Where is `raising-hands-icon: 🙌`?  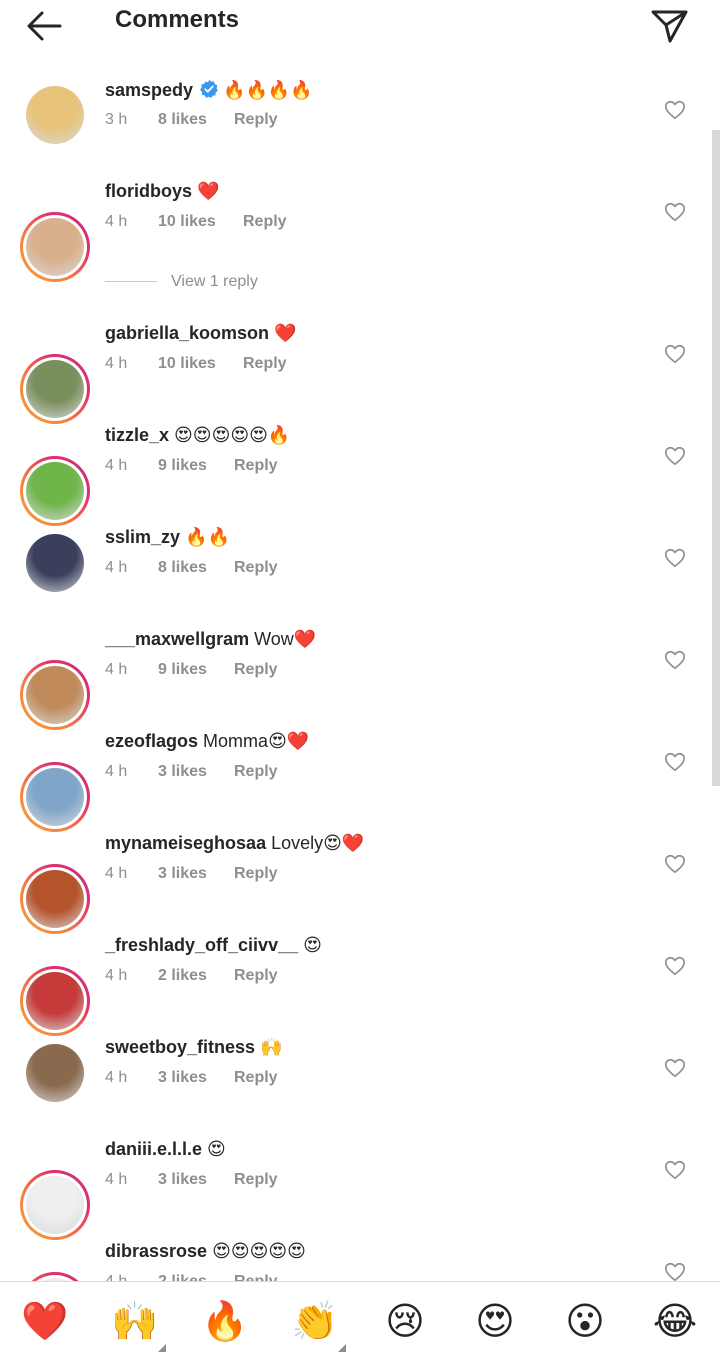 raising-hands-icon: 🙌 is located at coordinates (135, 1321).